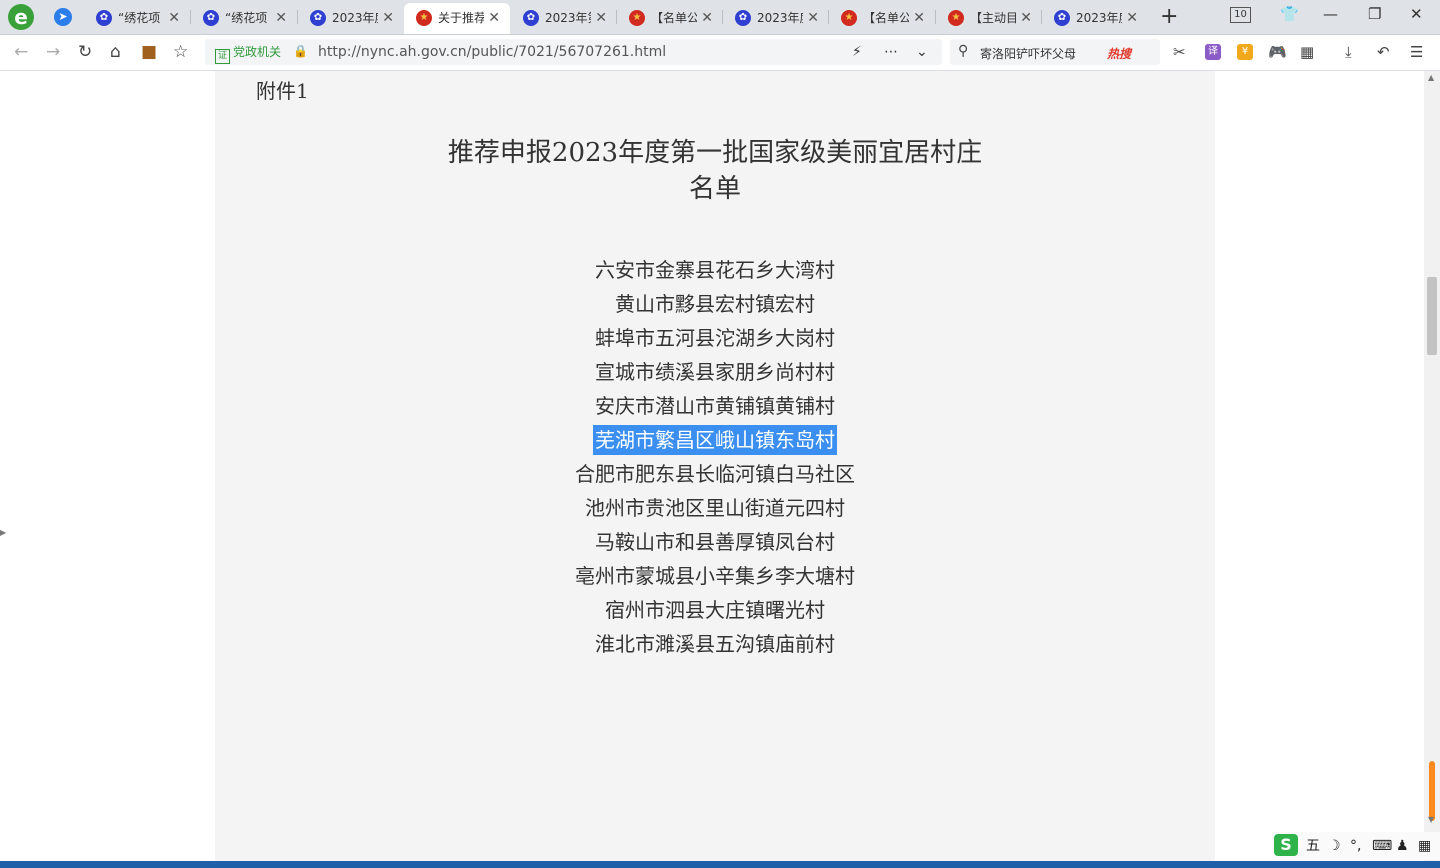  I want to click on home-button: ⌂, so click(115, 52).